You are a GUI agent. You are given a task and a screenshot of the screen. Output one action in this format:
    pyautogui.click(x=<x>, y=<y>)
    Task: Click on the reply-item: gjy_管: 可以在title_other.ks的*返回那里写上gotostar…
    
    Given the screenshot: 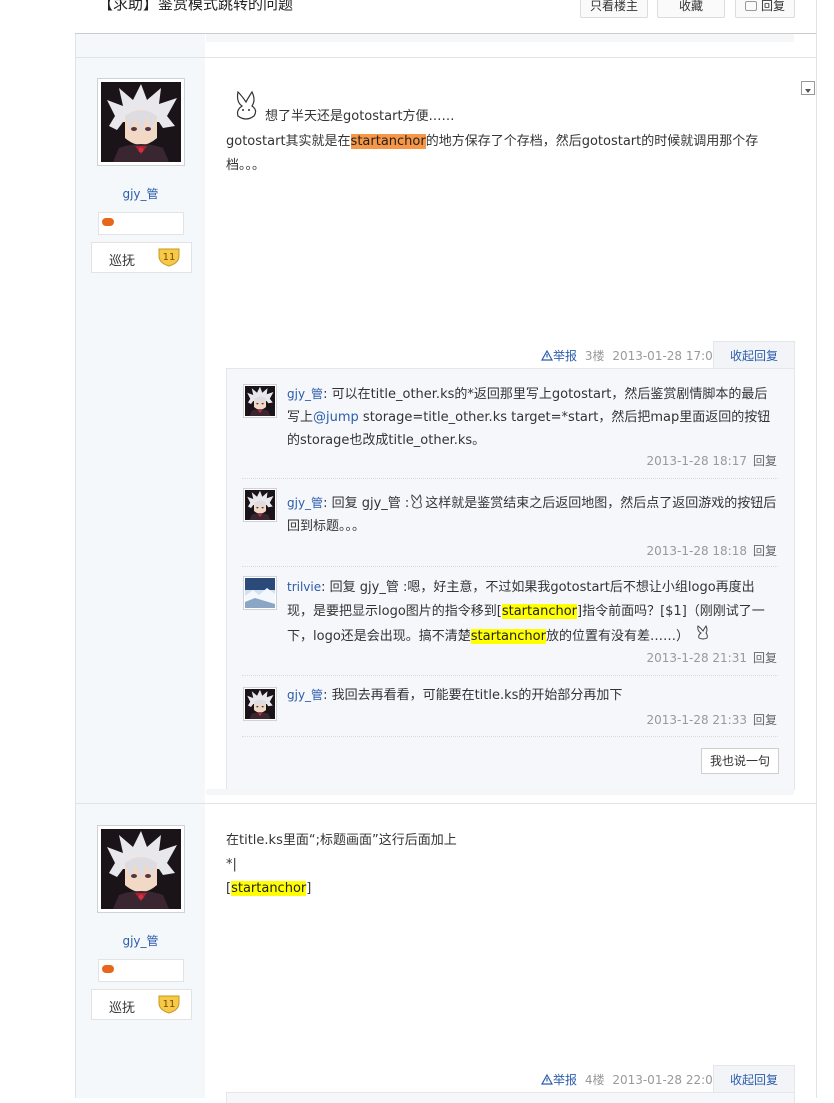 What is the action you would take?
    pyautogui.click(x=510, y=429)
    